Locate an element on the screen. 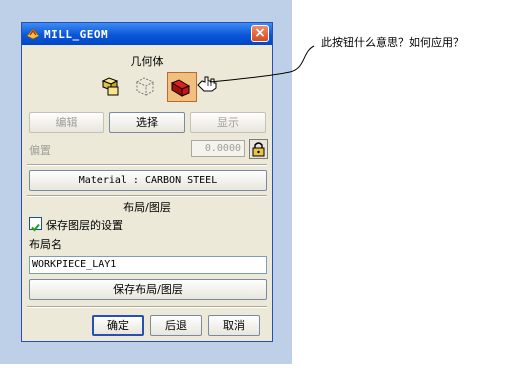  ok-button: 确定 is located at coordinates (118, 325).